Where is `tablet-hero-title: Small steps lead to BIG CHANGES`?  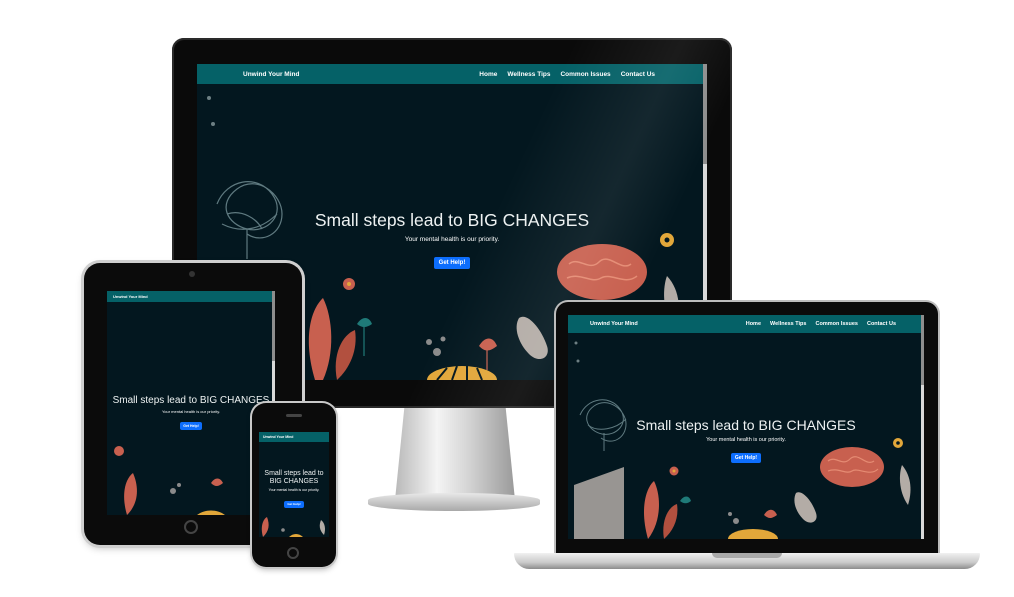 tablet-hero-title: Small steps lead to BIG CHANGES is located at coordinates (191, 400).